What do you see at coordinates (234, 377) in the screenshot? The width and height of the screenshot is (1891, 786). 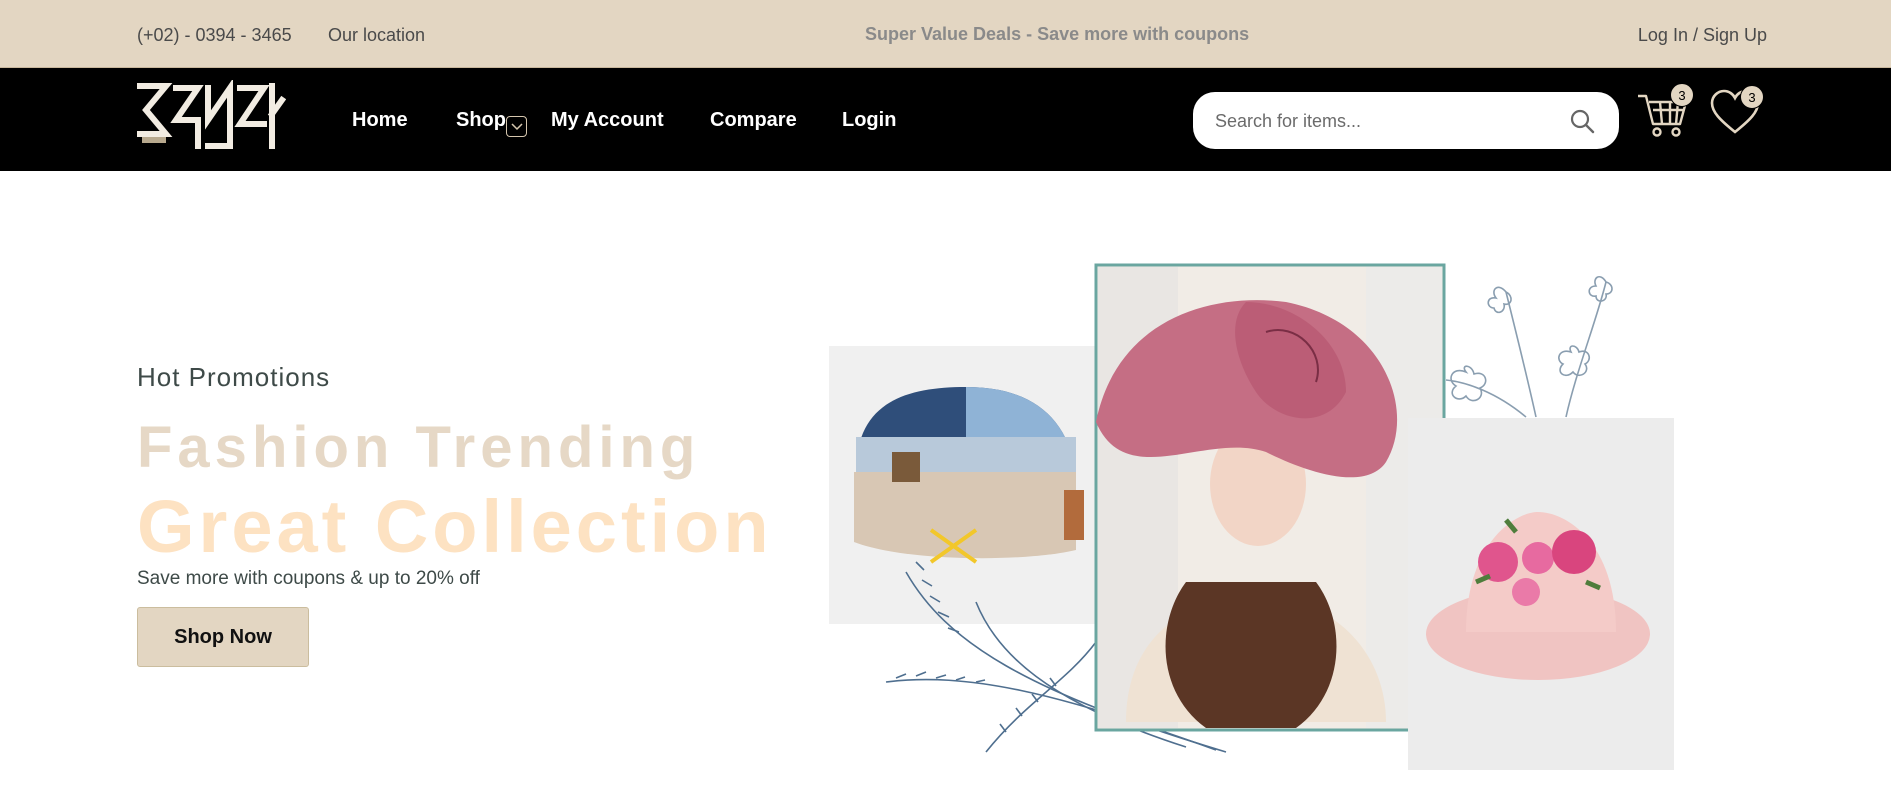 I see `hero-subtitle: Hot Promotions` at bounding box center [234, 377].